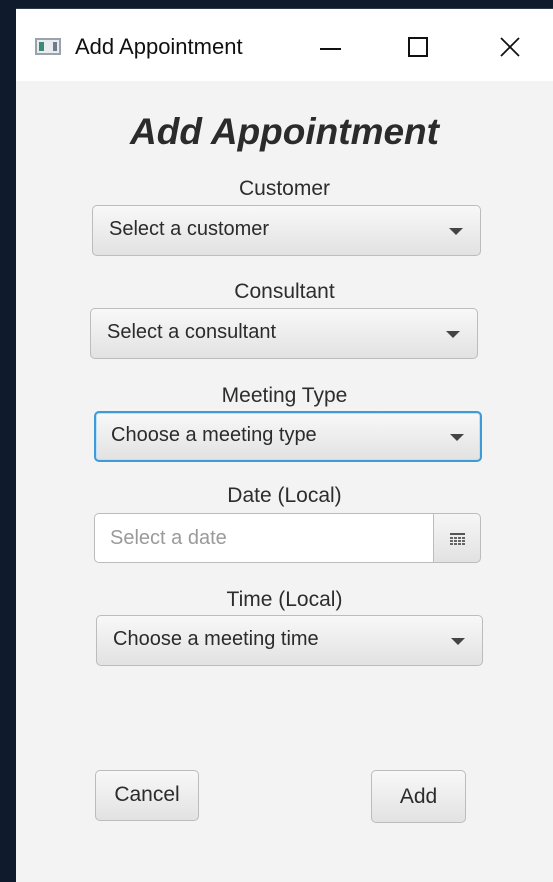  I want to click on close-button, so click(508, 45).